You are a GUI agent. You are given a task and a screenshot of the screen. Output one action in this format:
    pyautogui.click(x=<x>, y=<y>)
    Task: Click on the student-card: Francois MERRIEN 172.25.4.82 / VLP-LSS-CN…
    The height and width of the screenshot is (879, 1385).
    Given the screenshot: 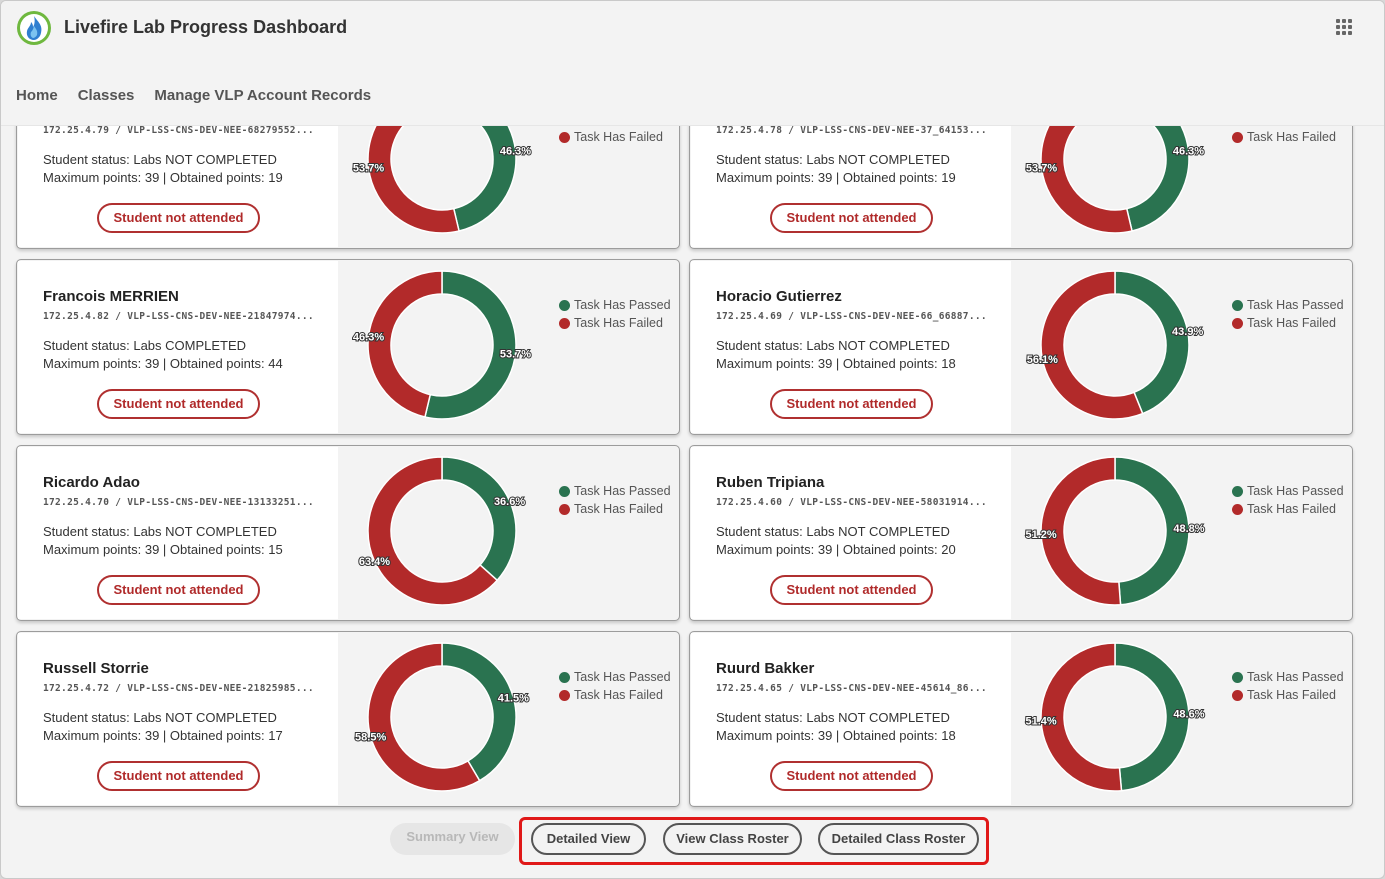 What is the action you would take?
    pyautogui.click(x=348, y=347)
    